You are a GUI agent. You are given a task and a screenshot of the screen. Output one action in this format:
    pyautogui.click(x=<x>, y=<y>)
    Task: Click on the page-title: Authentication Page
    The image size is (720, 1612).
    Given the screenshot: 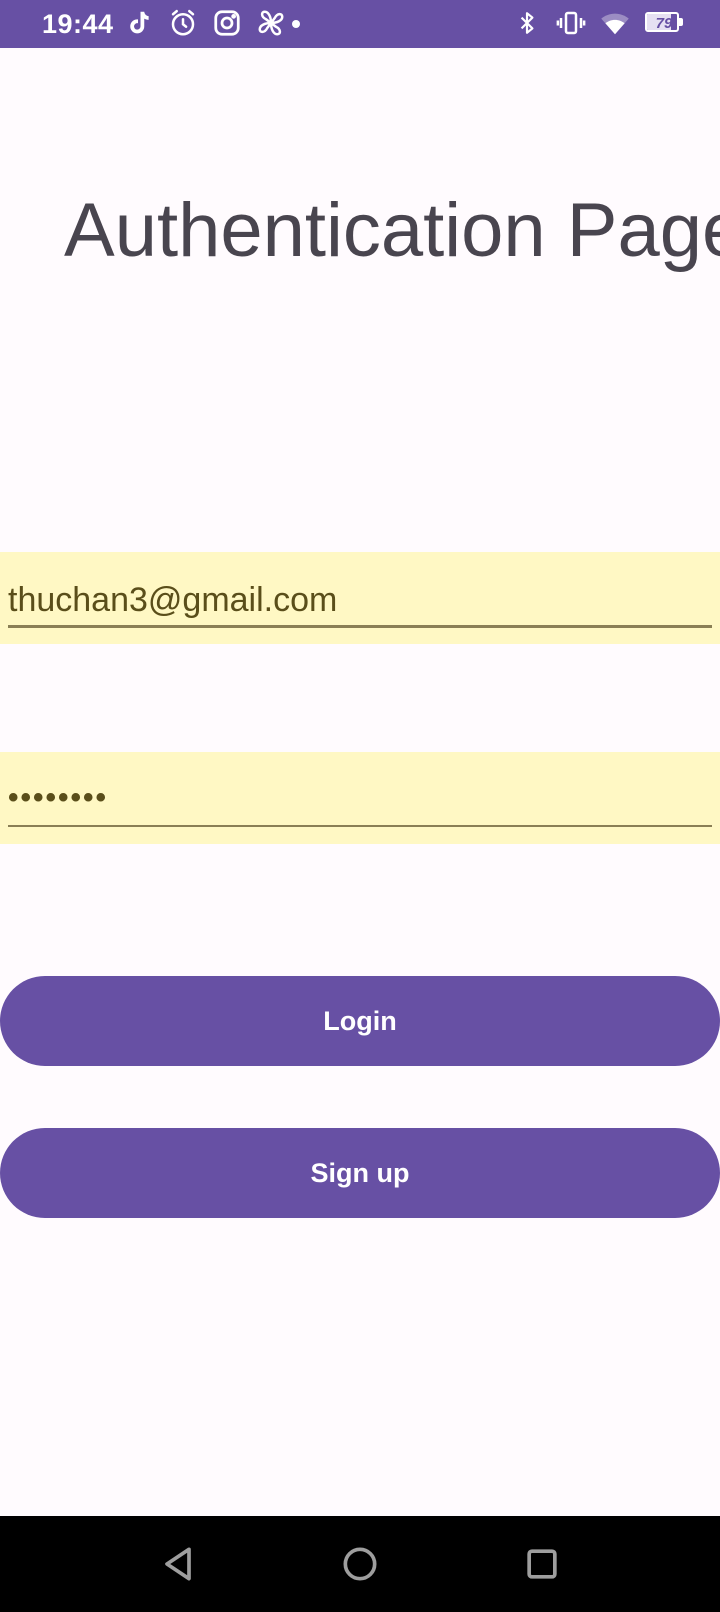 What is the action you would take?
    pyautogui.click(x=392, y=230)
    